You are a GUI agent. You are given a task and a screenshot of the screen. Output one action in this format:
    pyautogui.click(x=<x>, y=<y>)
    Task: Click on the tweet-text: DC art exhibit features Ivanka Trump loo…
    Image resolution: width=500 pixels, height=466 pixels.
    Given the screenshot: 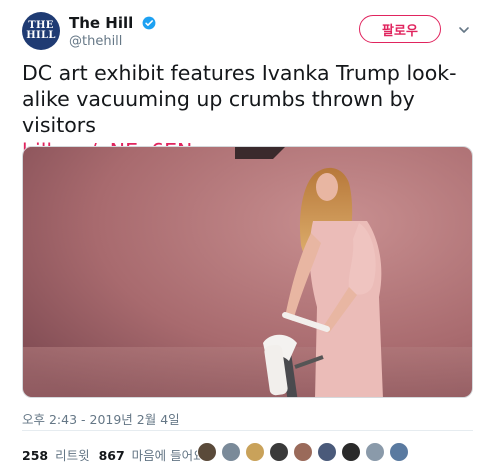 What is the action you would take?
    pyautogui.click(x=239, y=99)
    